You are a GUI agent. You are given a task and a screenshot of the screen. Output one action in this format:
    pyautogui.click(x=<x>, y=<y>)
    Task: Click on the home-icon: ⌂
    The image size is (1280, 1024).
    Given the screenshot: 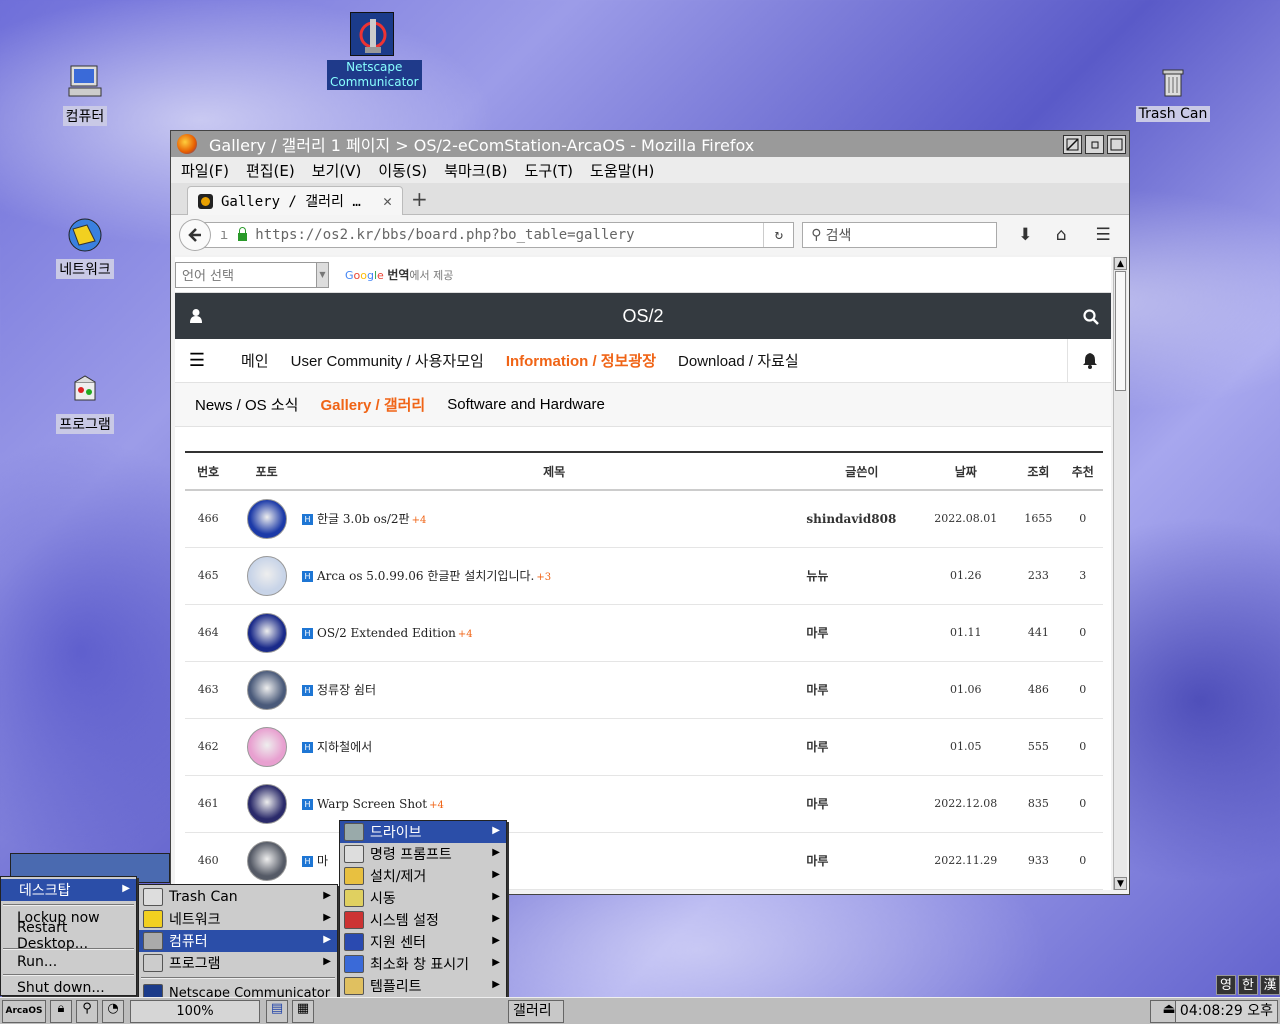 What is the action you would take?
    pyautogui.click(x=1061, y=235)
    